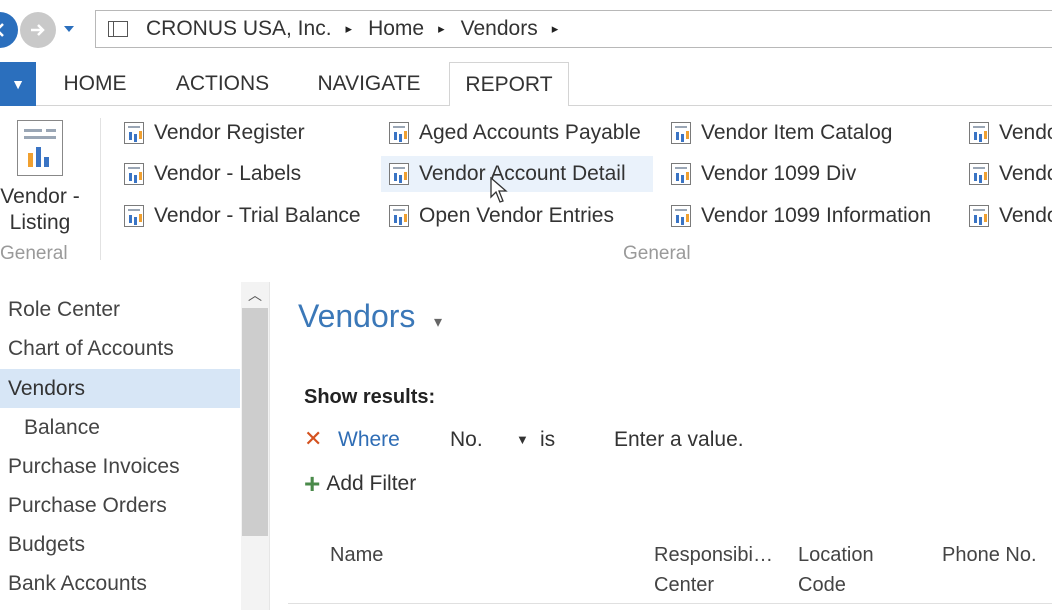 The image size is (1052, 610). What do you see at coordinates (120, 544) in the screenshot?
I see `nav-item-budgets: Budgets` at bounding box center [120, 544].